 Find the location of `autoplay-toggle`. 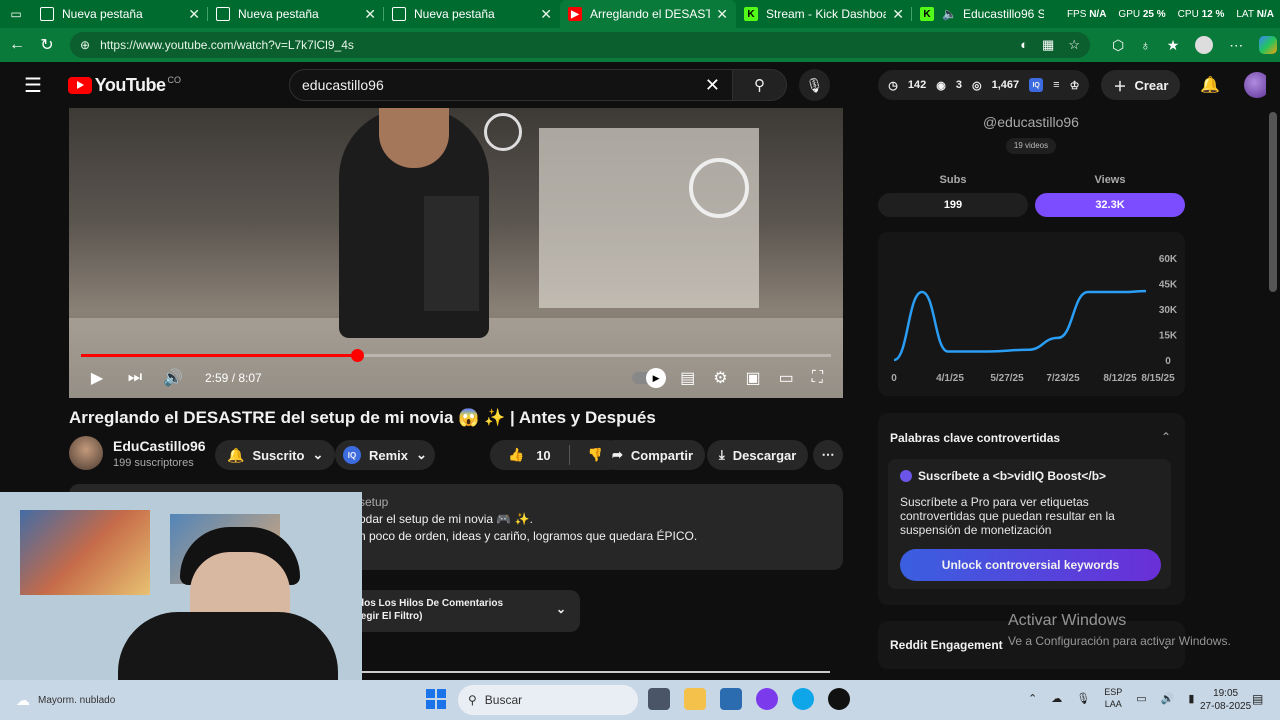

autoplay-toggle is located at coordinates (649, 378).